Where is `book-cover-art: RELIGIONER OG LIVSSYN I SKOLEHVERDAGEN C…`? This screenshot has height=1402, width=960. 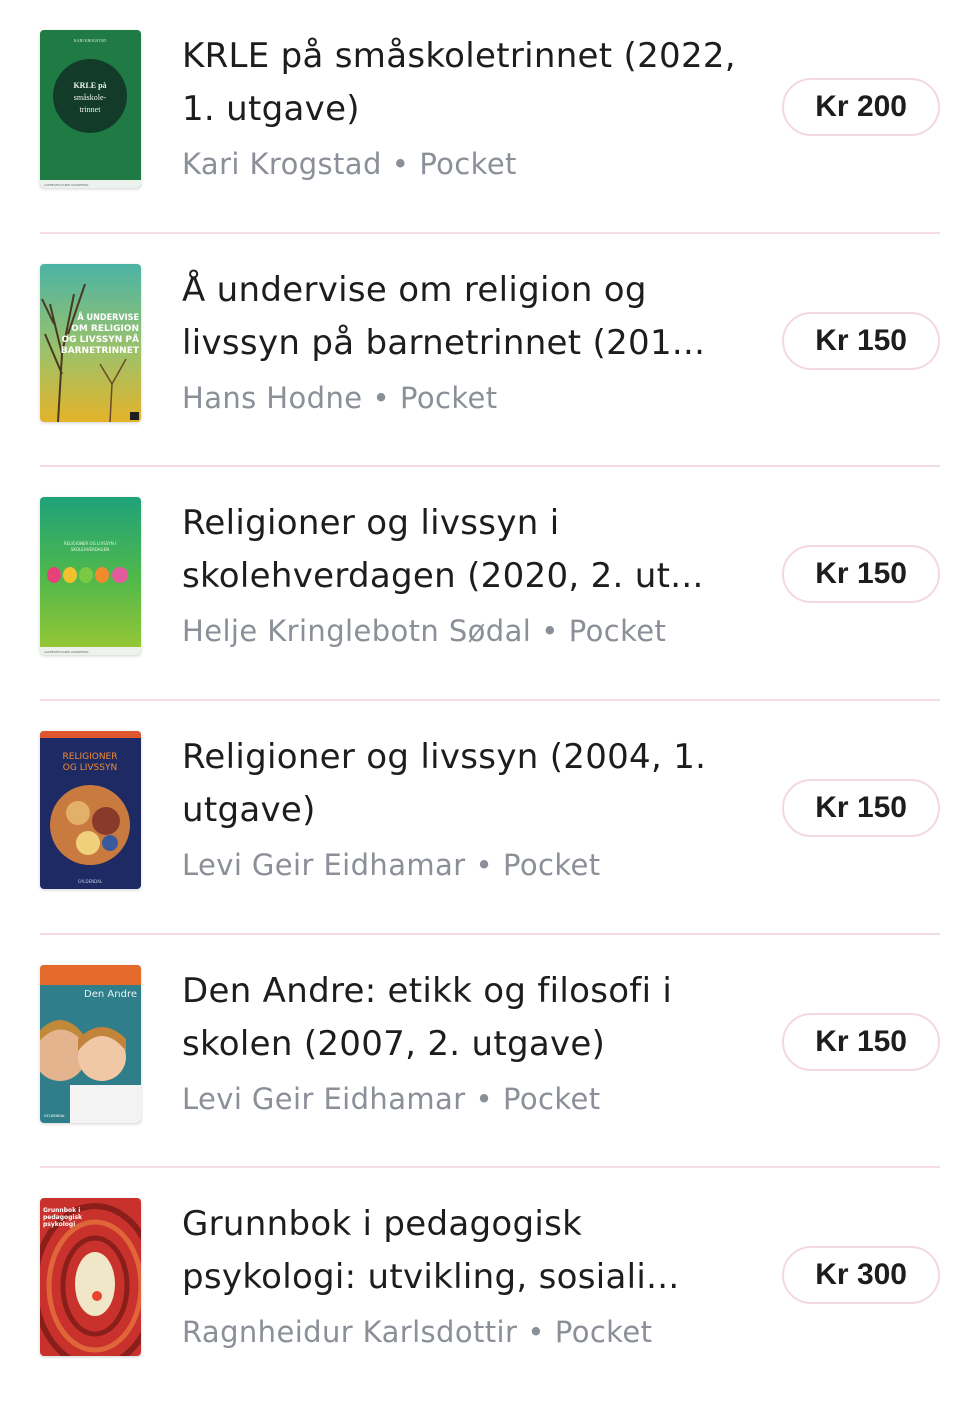 book-cover-art: RELIGIONER OG LIVSSYN I SKOLEHVERDAGEN C… is located at coordinates (90, 576).